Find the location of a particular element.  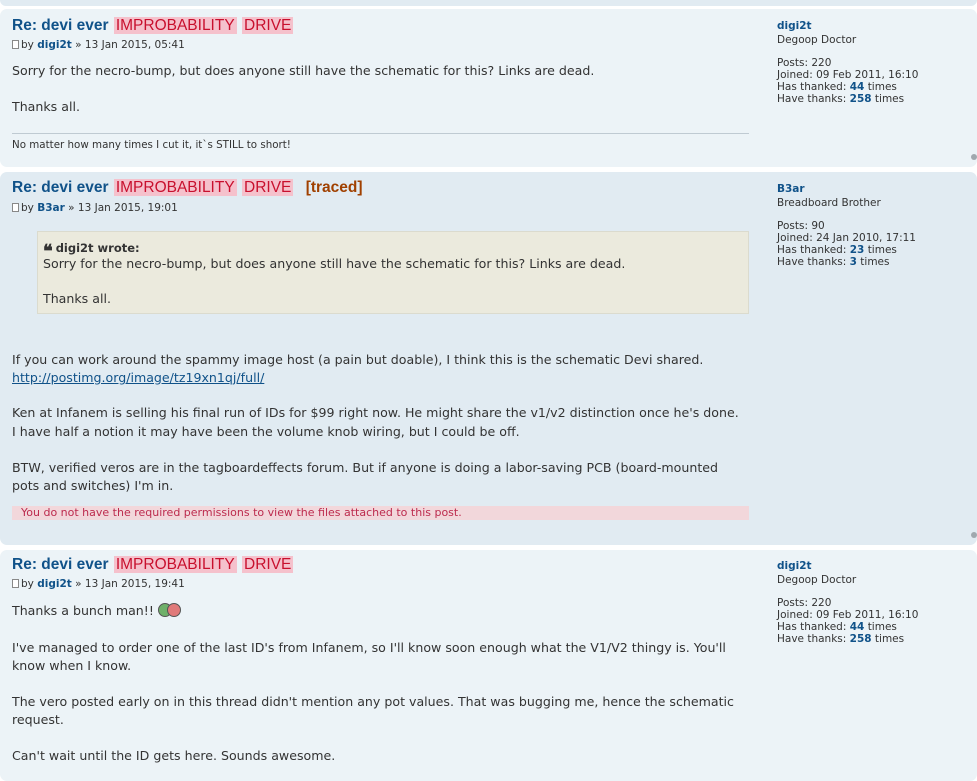

post-author-line: by digi2t » 13 Jan 2015, 19:41 is located at coordinates (98, 584).